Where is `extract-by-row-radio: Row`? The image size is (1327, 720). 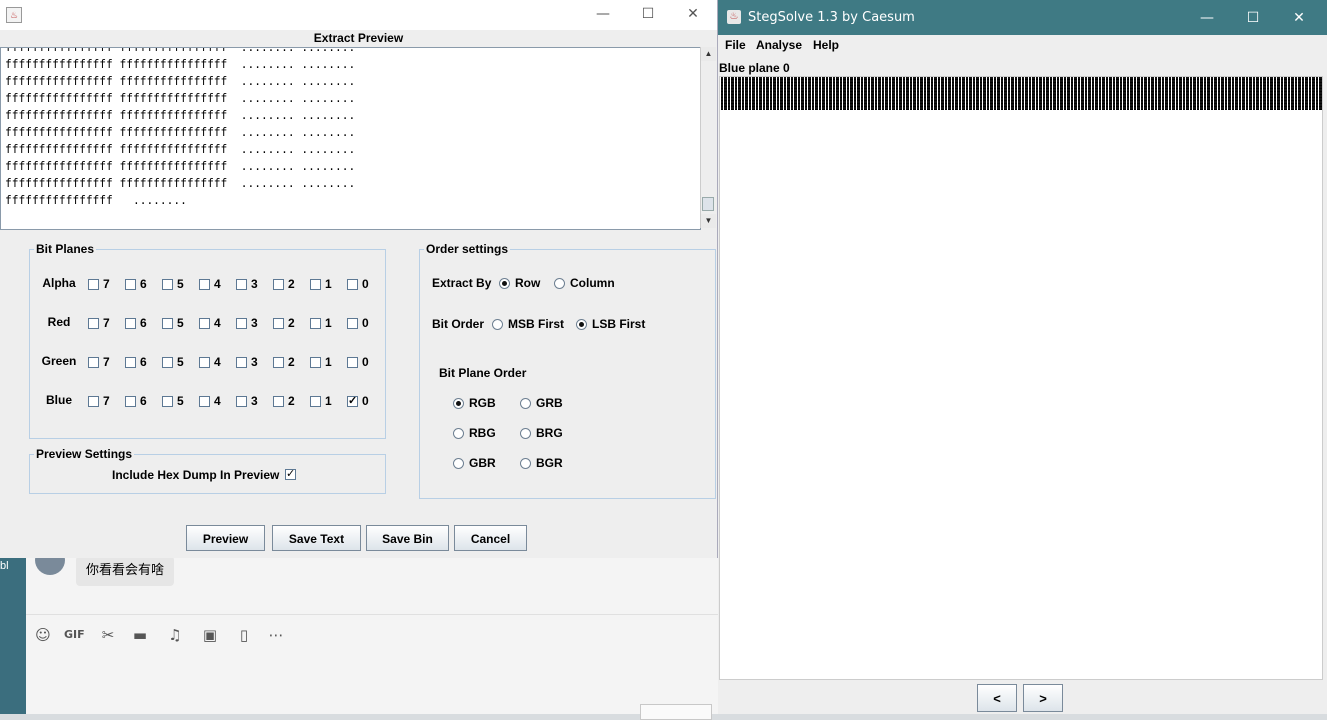 extract-by-row-radio: Row is located at coordinates (519, 283).